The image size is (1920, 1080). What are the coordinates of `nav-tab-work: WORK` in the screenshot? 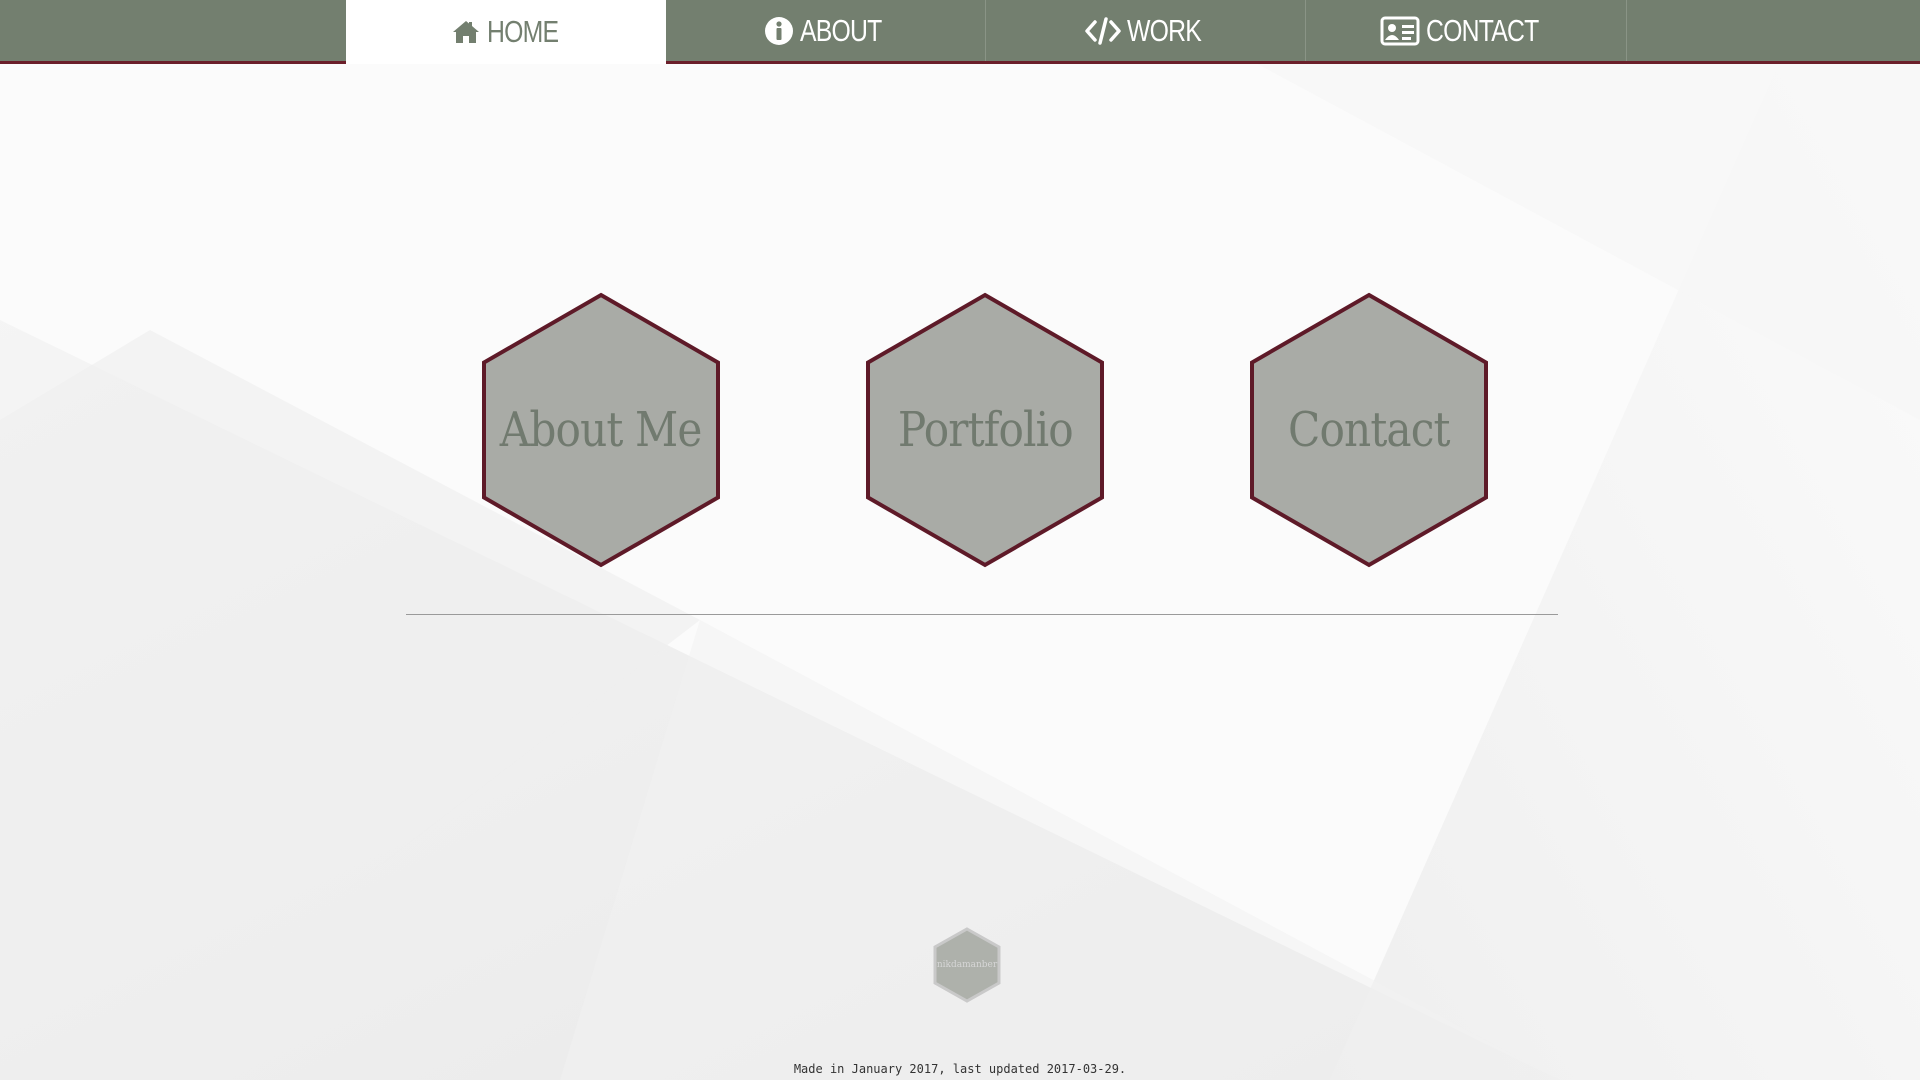 It's located at (1146, 30).